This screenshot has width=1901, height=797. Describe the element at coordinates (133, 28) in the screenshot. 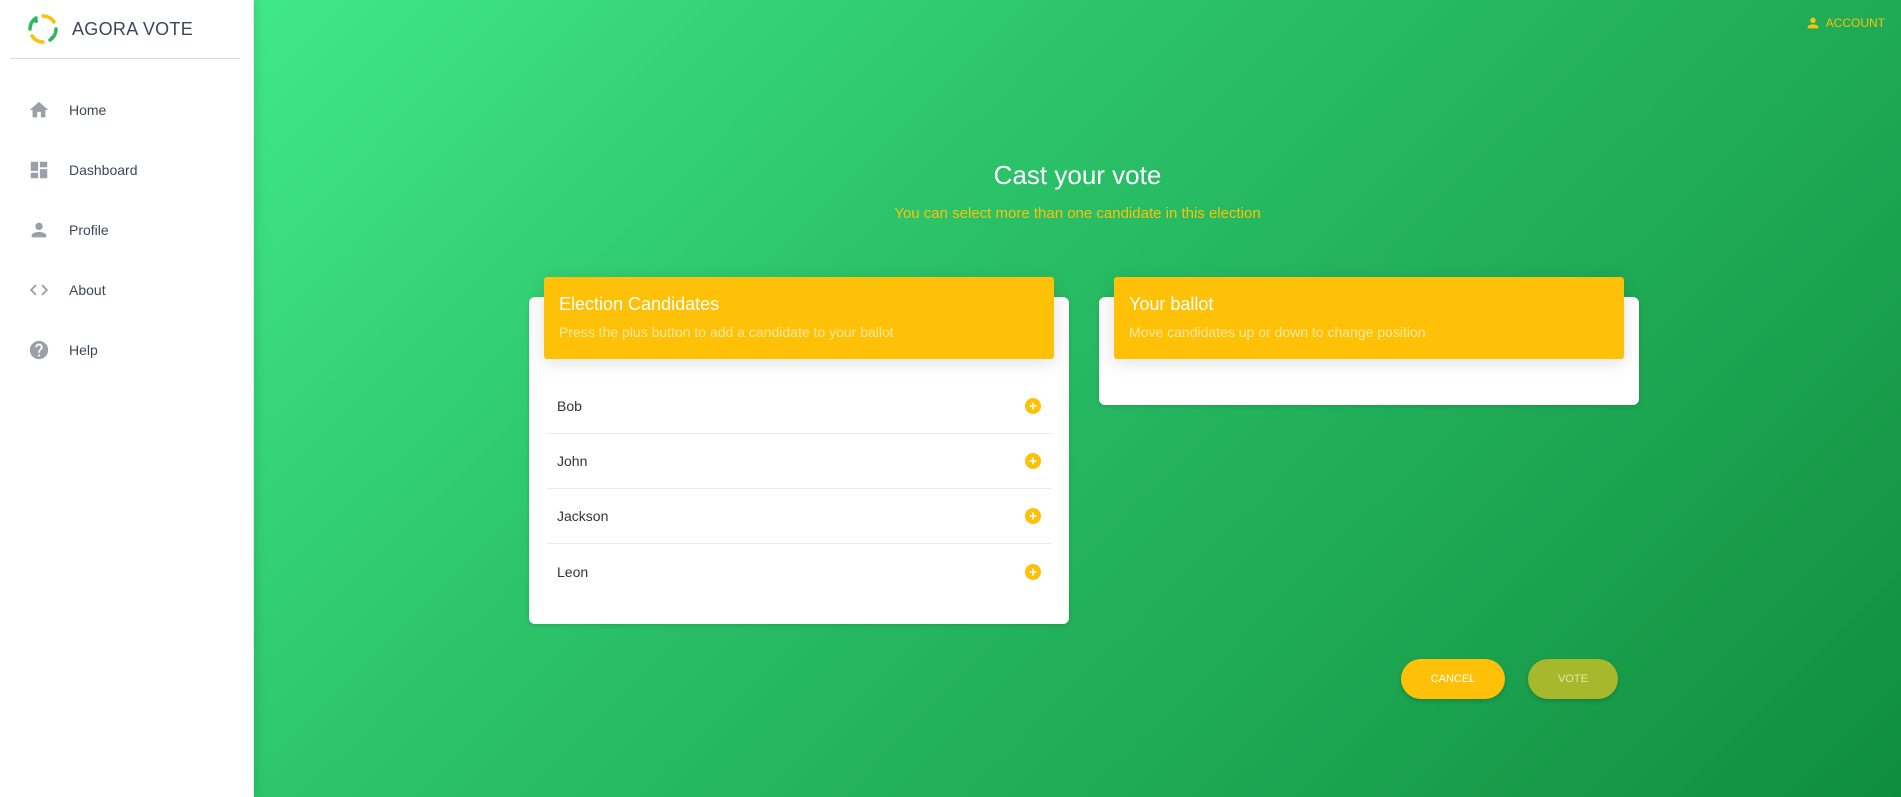

I see `app-name: AGORA VOTE` at that location.